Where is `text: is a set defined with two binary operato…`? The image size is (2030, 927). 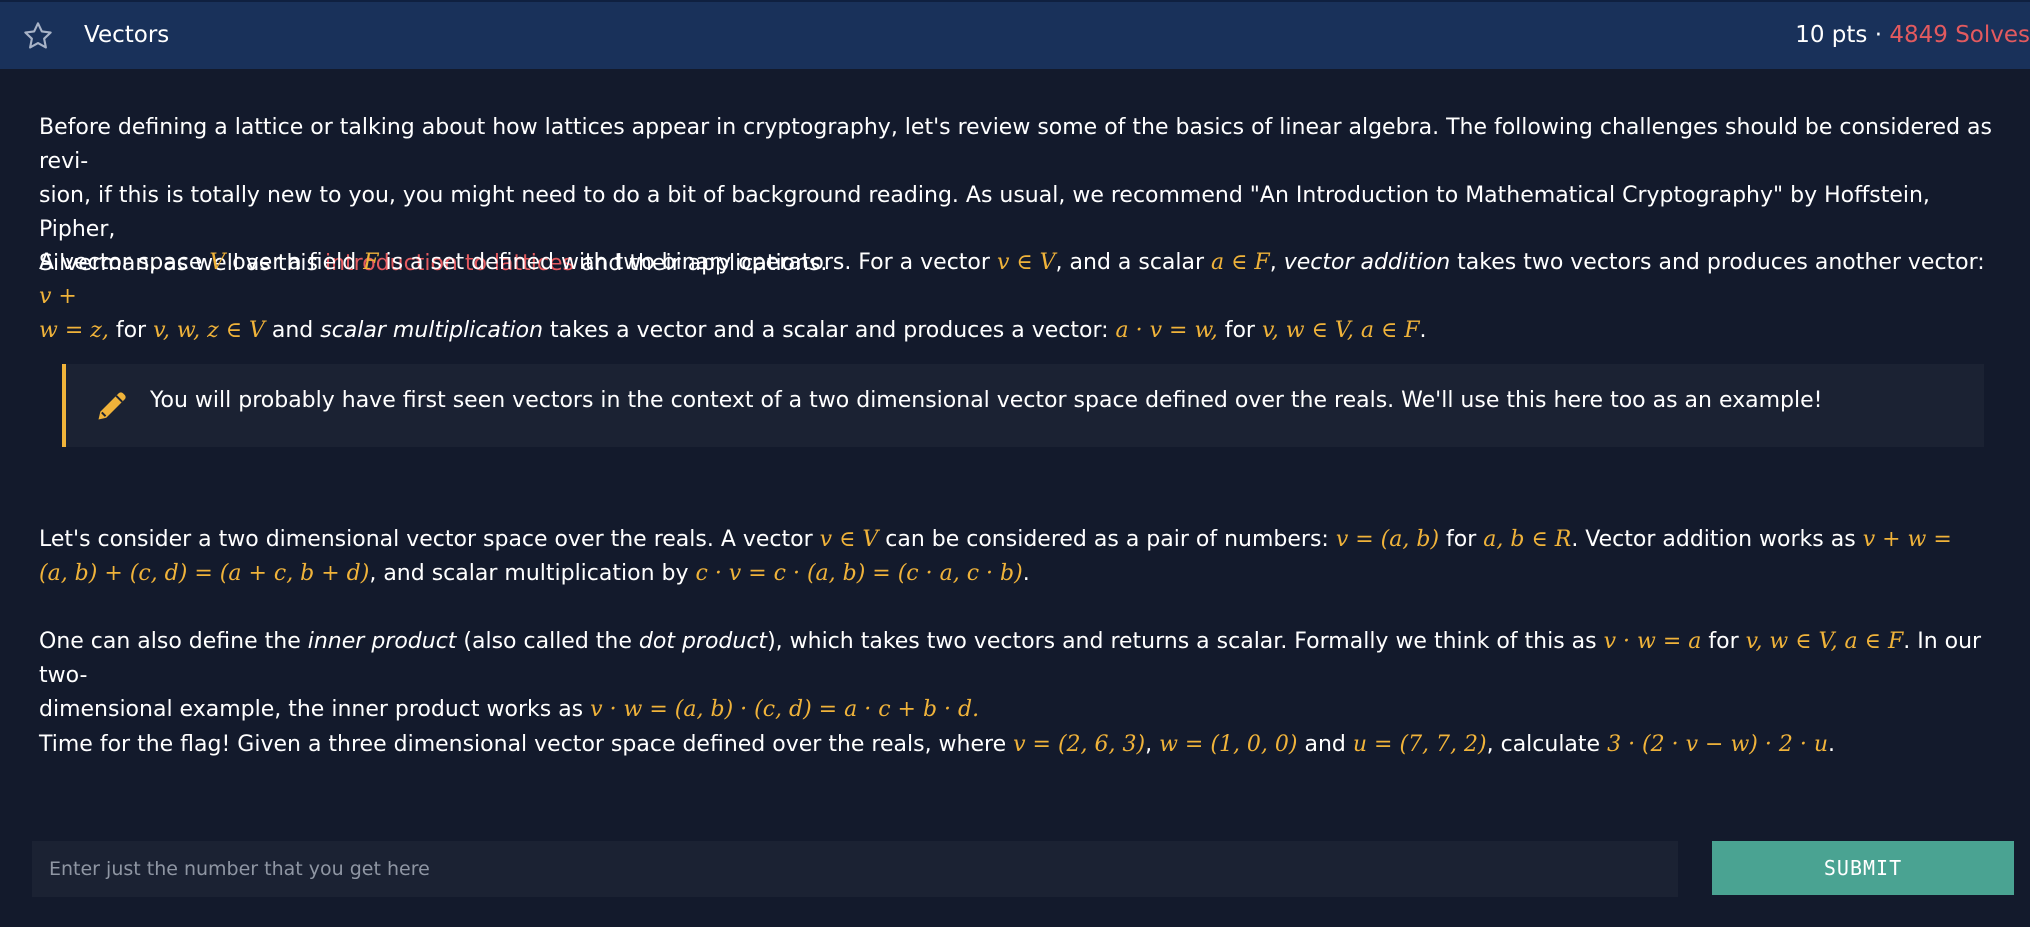
text: is a set defined with two binary operato… is located at coordinates (687, 262).